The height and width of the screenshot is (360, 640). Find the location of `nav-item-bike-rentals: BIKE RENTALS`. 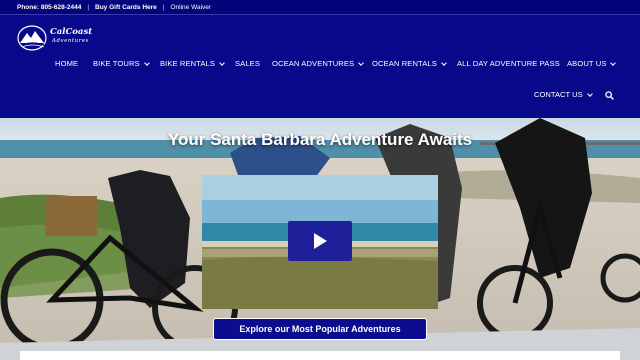

nav-item-bike-rentals: BIKE RENTALS is located at coordinates (192, 63).